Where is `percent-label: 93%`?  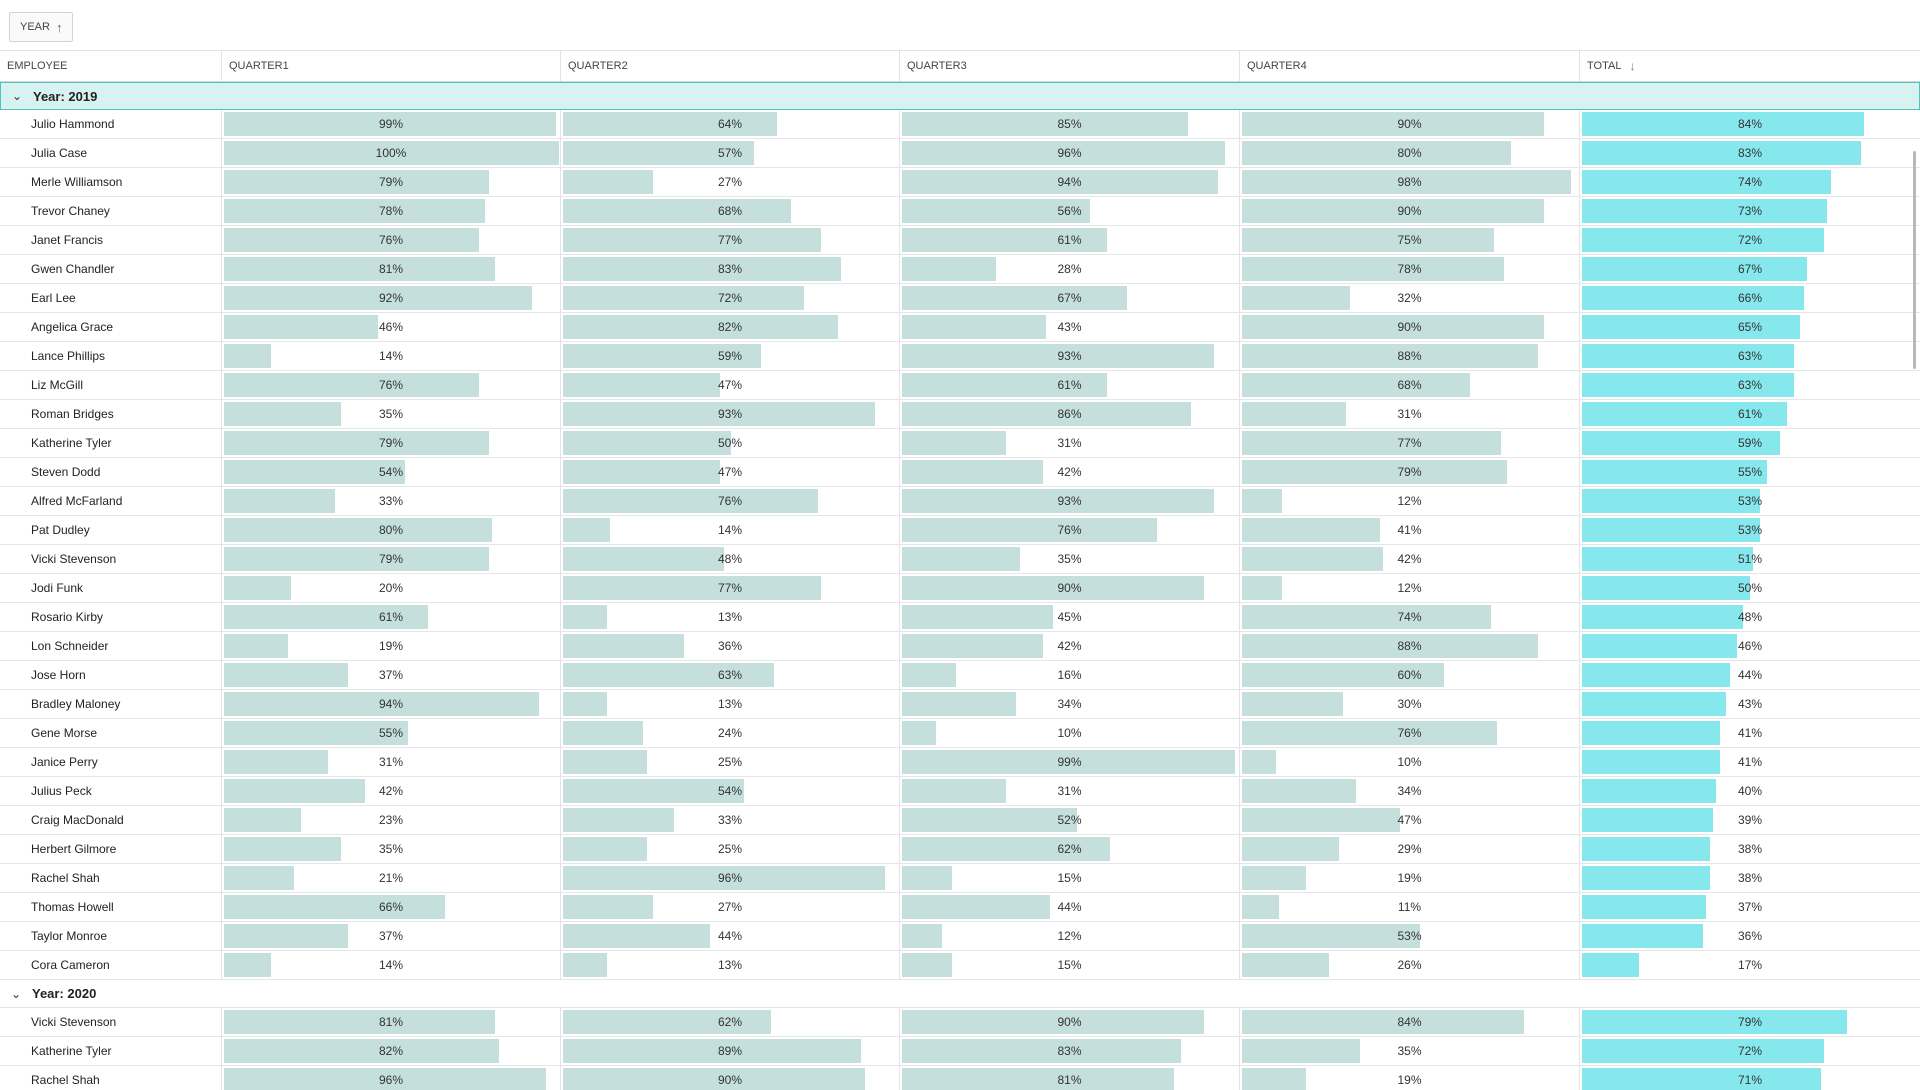 percent-label: 93% is located at coordinates (730, 414).